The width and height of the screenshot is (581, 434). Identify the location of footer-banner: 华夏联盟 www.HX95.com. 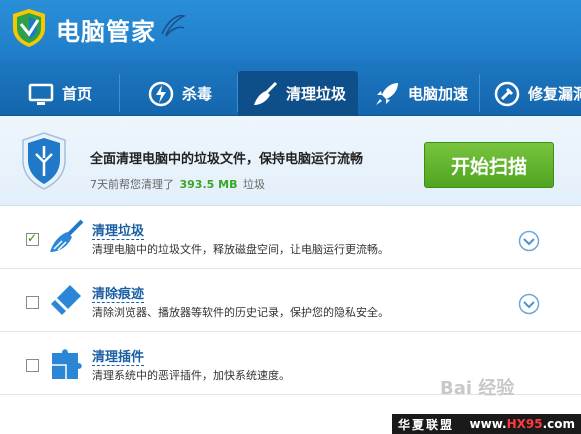
(486, 424).